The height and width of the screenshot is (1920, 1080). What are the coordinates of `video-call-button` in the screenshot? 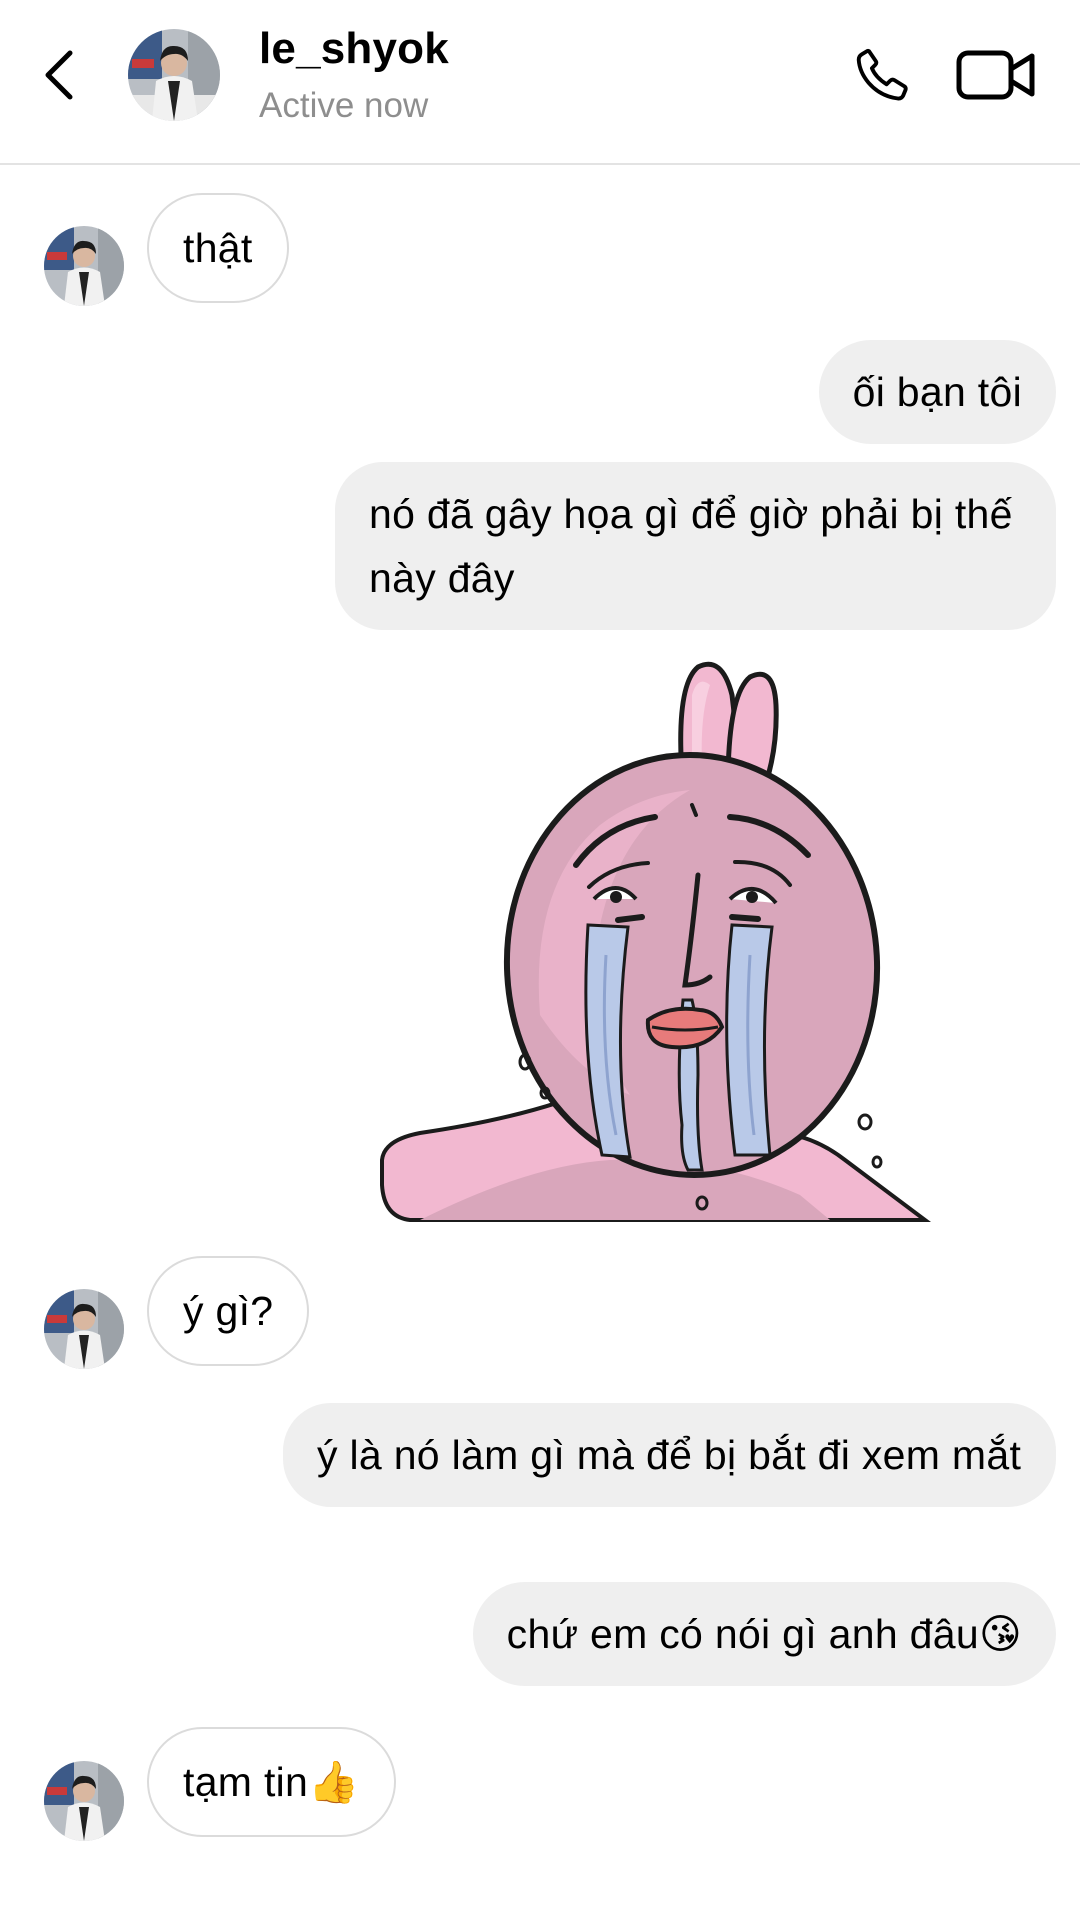 It's located at (996, 75).